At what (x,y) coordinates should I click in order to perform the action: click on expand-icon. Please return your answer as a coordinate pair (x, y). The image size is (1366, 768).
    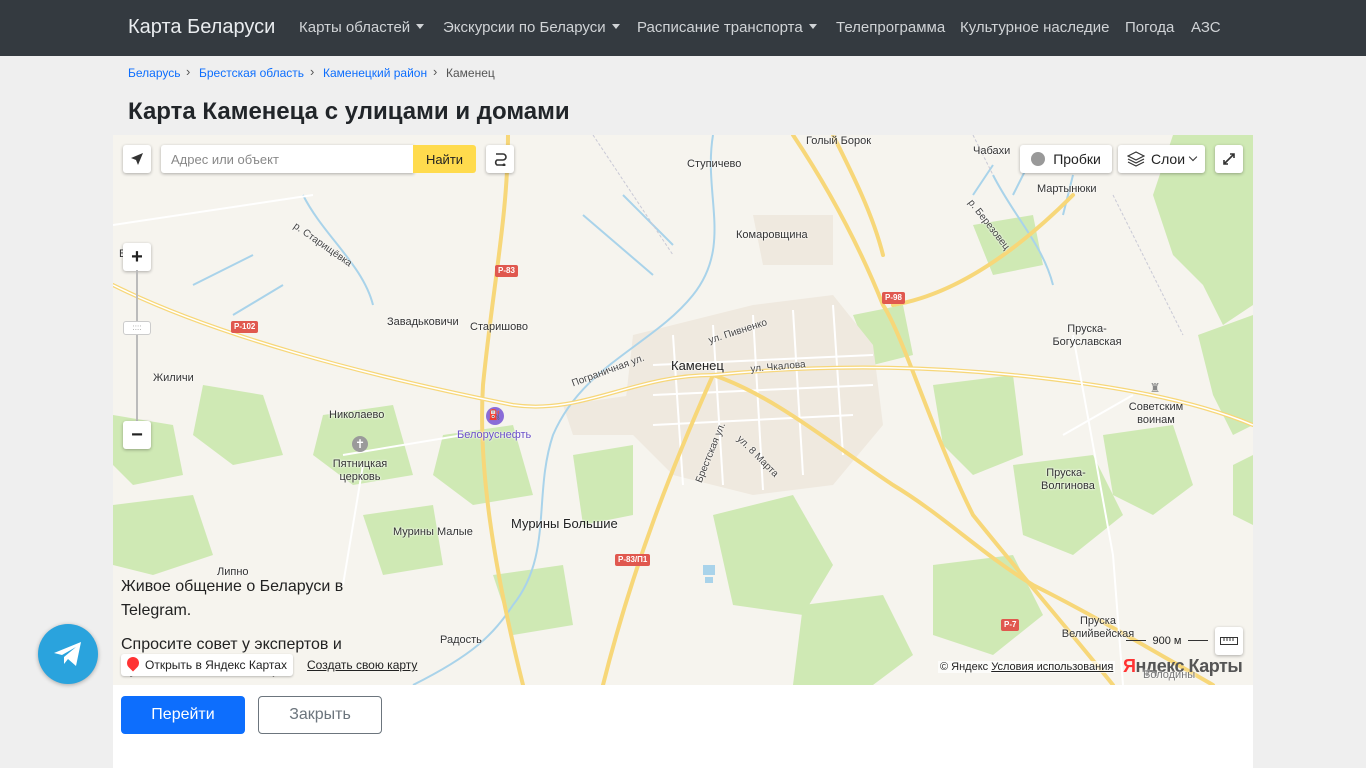
    Looking at the image, I should click on (1229, 159).